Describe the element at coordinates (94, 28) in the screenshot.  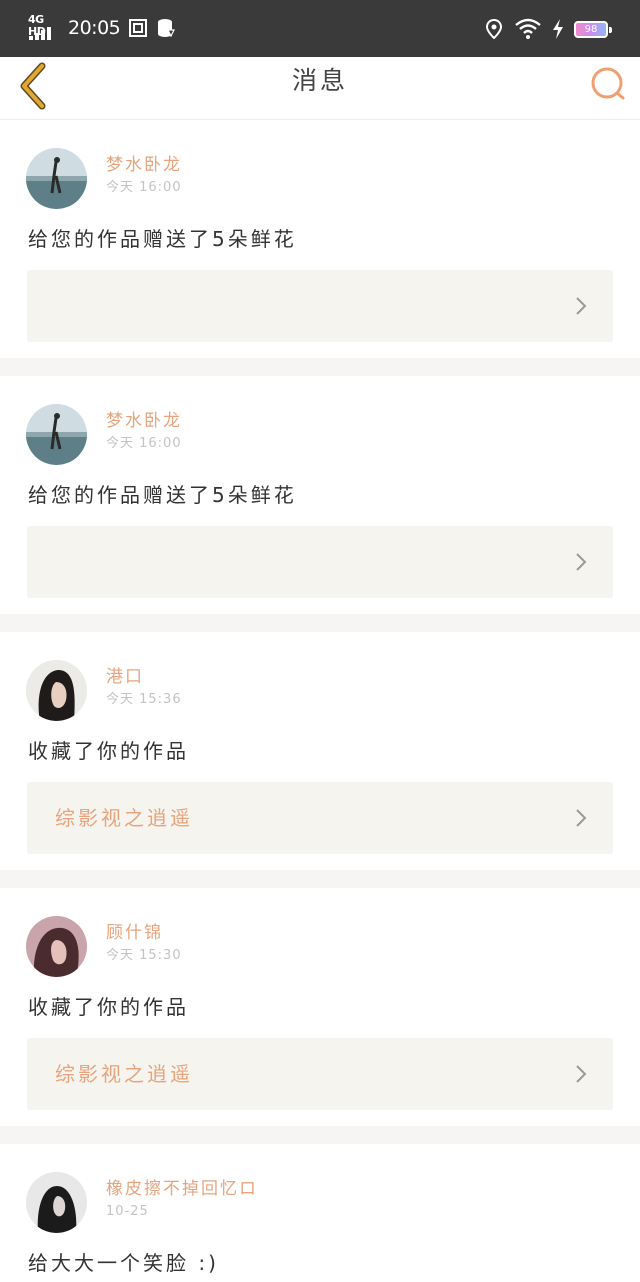
I see `status-time: 20:05` at that location.